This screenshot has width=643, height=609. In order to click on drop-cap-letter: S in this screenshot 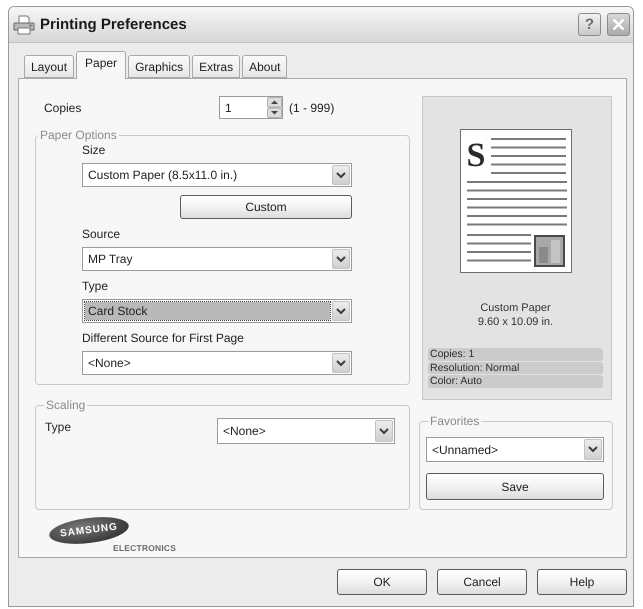, I will do `click(476, 156)`.